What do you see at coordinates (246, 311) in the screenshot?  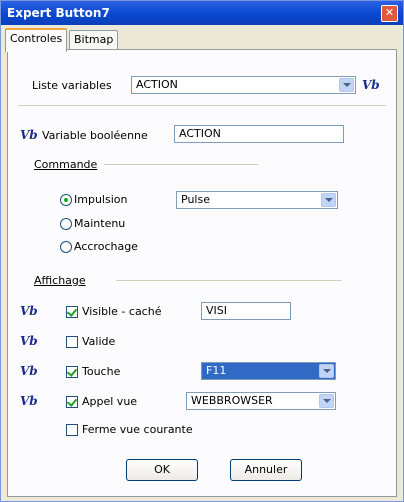 I see `visible-cache-field: VISI` at bounding box center [246, 311].